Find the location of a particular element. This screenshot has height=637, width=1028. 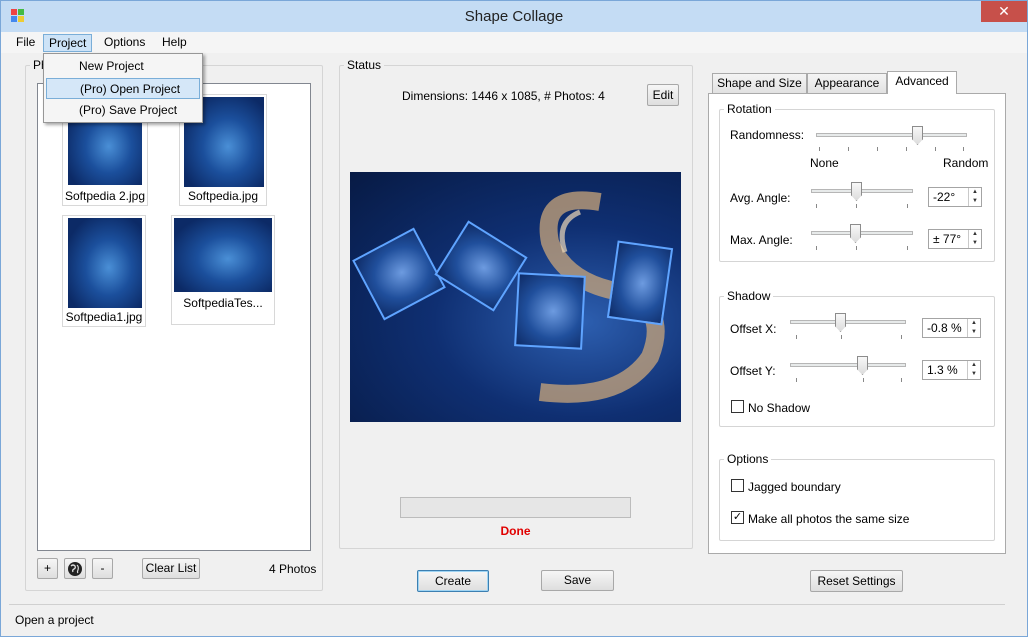

same-size-label: Make all photos the same size is located at coordinates (829, 519).